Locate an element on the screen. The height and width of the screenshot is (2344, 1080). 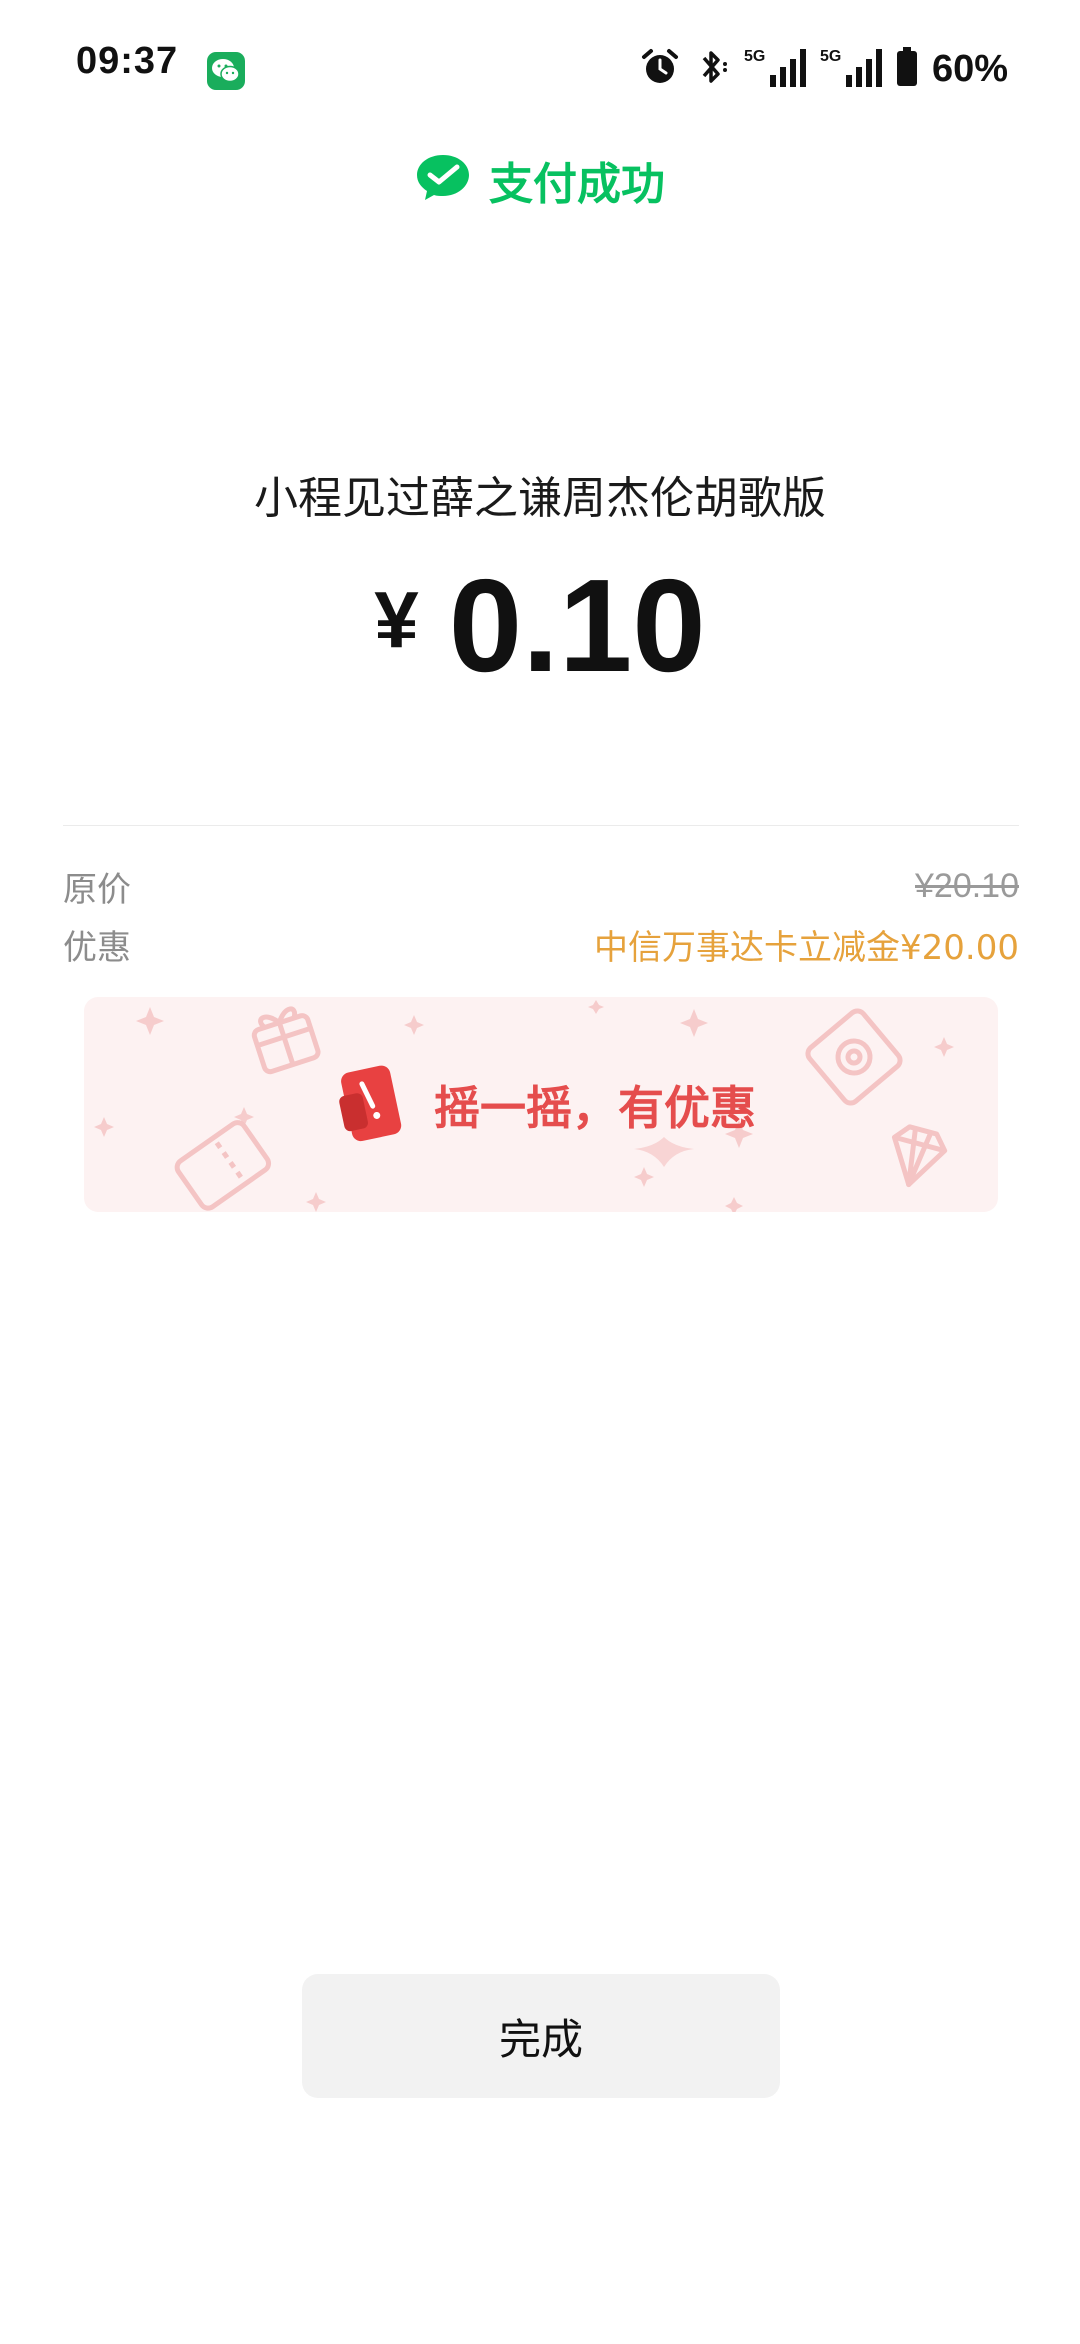
network-label-2: 5G is located at coordinates (830, 56).